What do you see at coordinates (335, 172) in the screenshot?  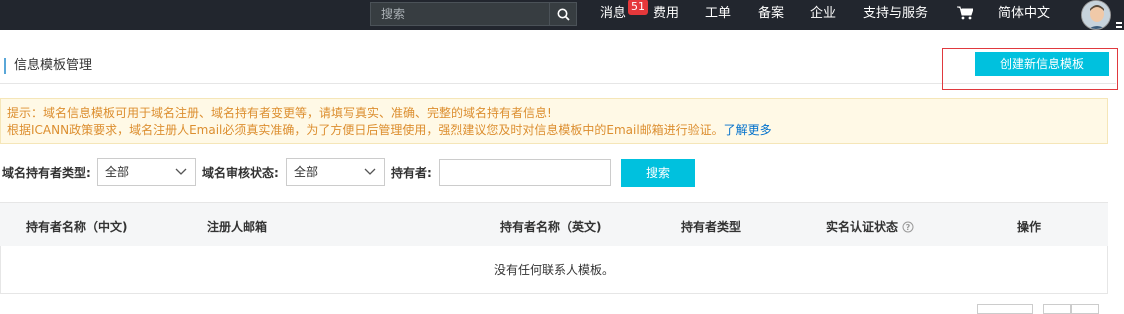 I see `audit-status-select: 全部` at bounding box center [335, 172].